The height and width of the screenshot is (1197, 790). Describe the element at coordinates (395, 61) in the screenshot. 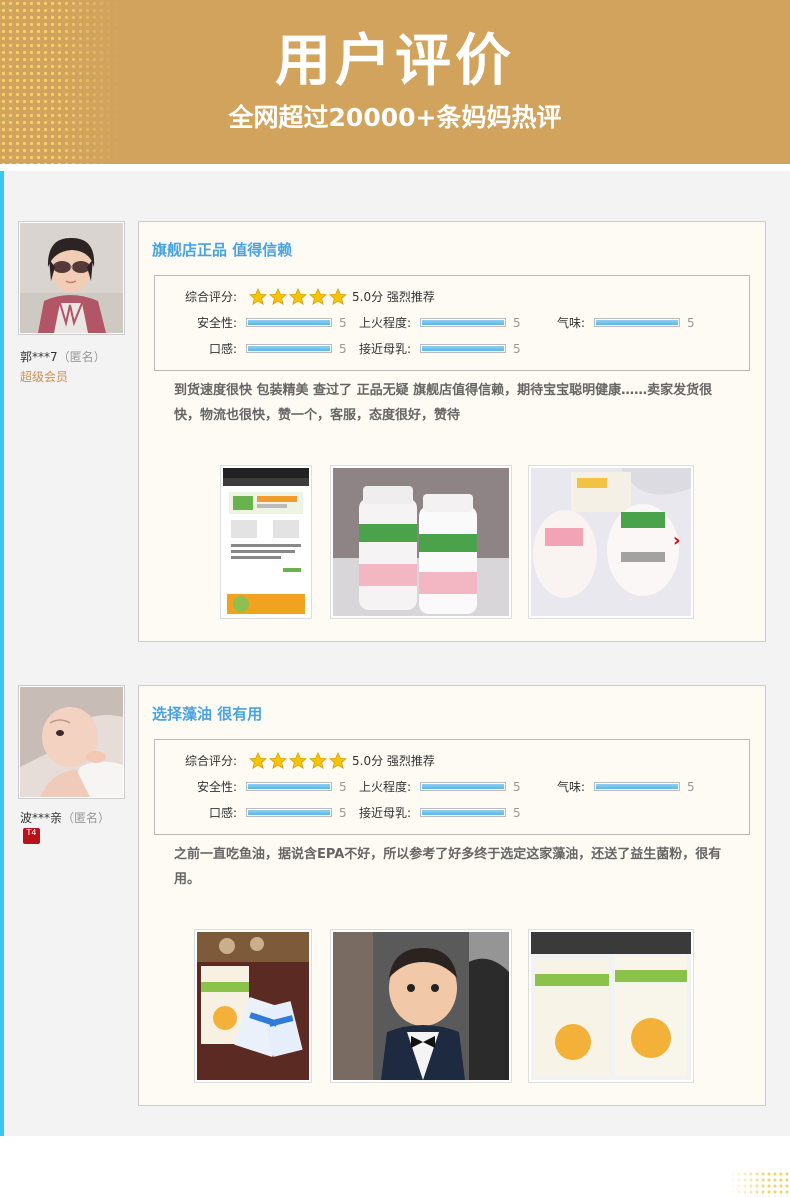

I see `page-title: 用户评价` at that location.